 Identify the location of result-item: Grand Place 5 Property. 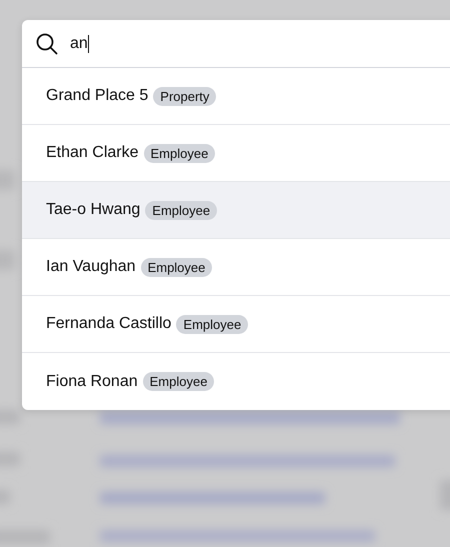
(236, 96).